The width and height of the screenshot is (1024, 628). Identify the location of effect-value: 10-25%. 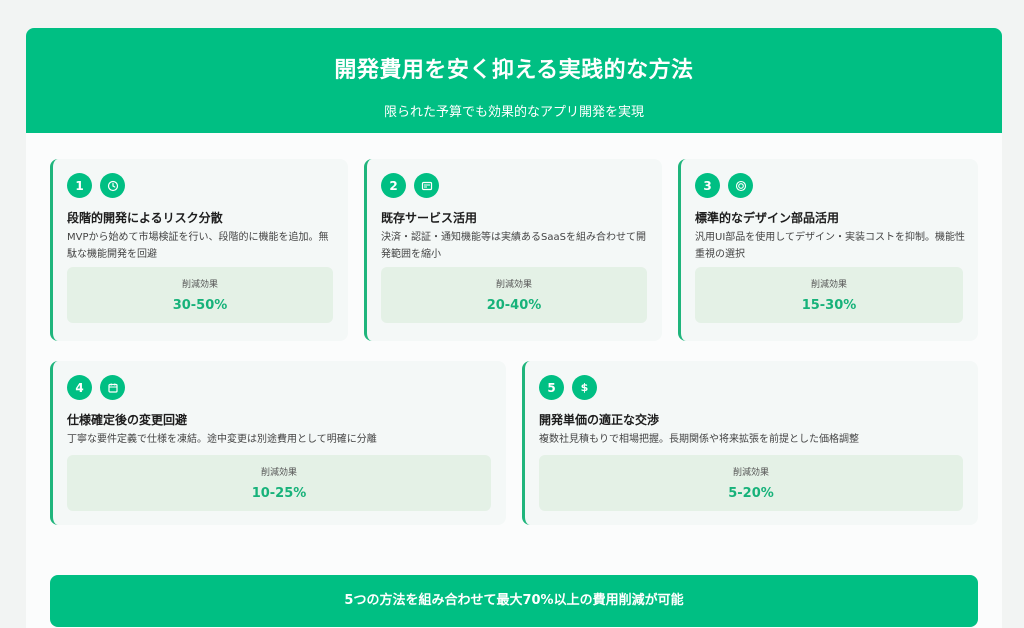
(279, 493).